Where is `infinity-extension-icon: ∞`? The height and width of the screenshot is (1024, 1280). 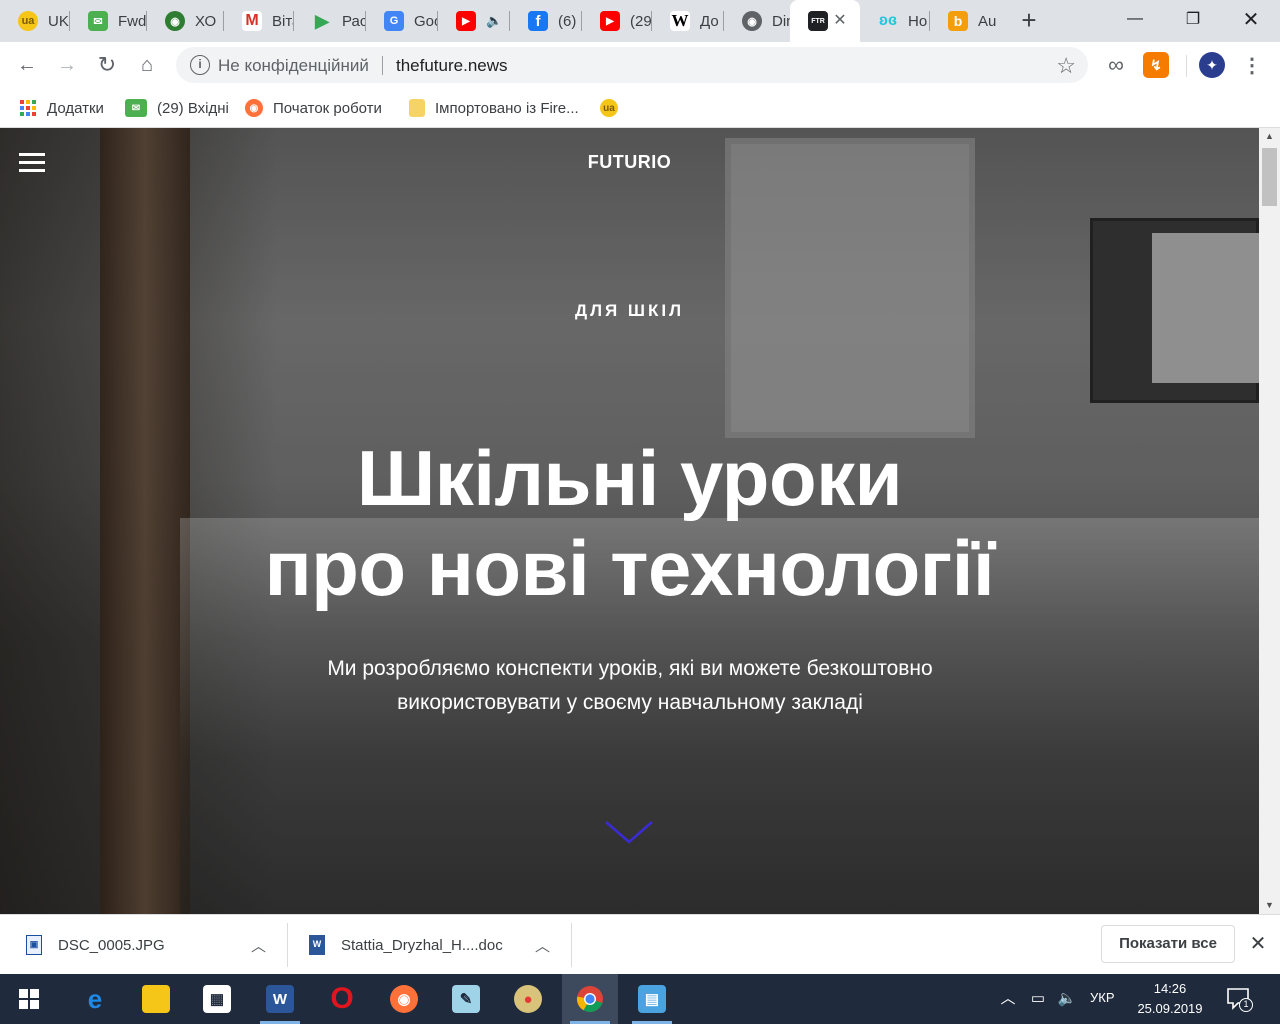 infinity-extension-icon: ∞ is located at coordinates (1116, 65).